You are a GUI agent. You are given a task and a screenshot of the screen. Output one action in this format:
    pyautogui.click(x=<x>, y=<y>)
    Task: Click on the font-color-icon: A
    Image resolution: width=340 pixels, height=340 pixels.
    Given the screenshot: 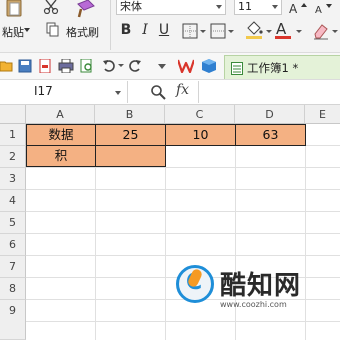 What is the action you would take?
    pyautogui.click(x=283, y=30)
    